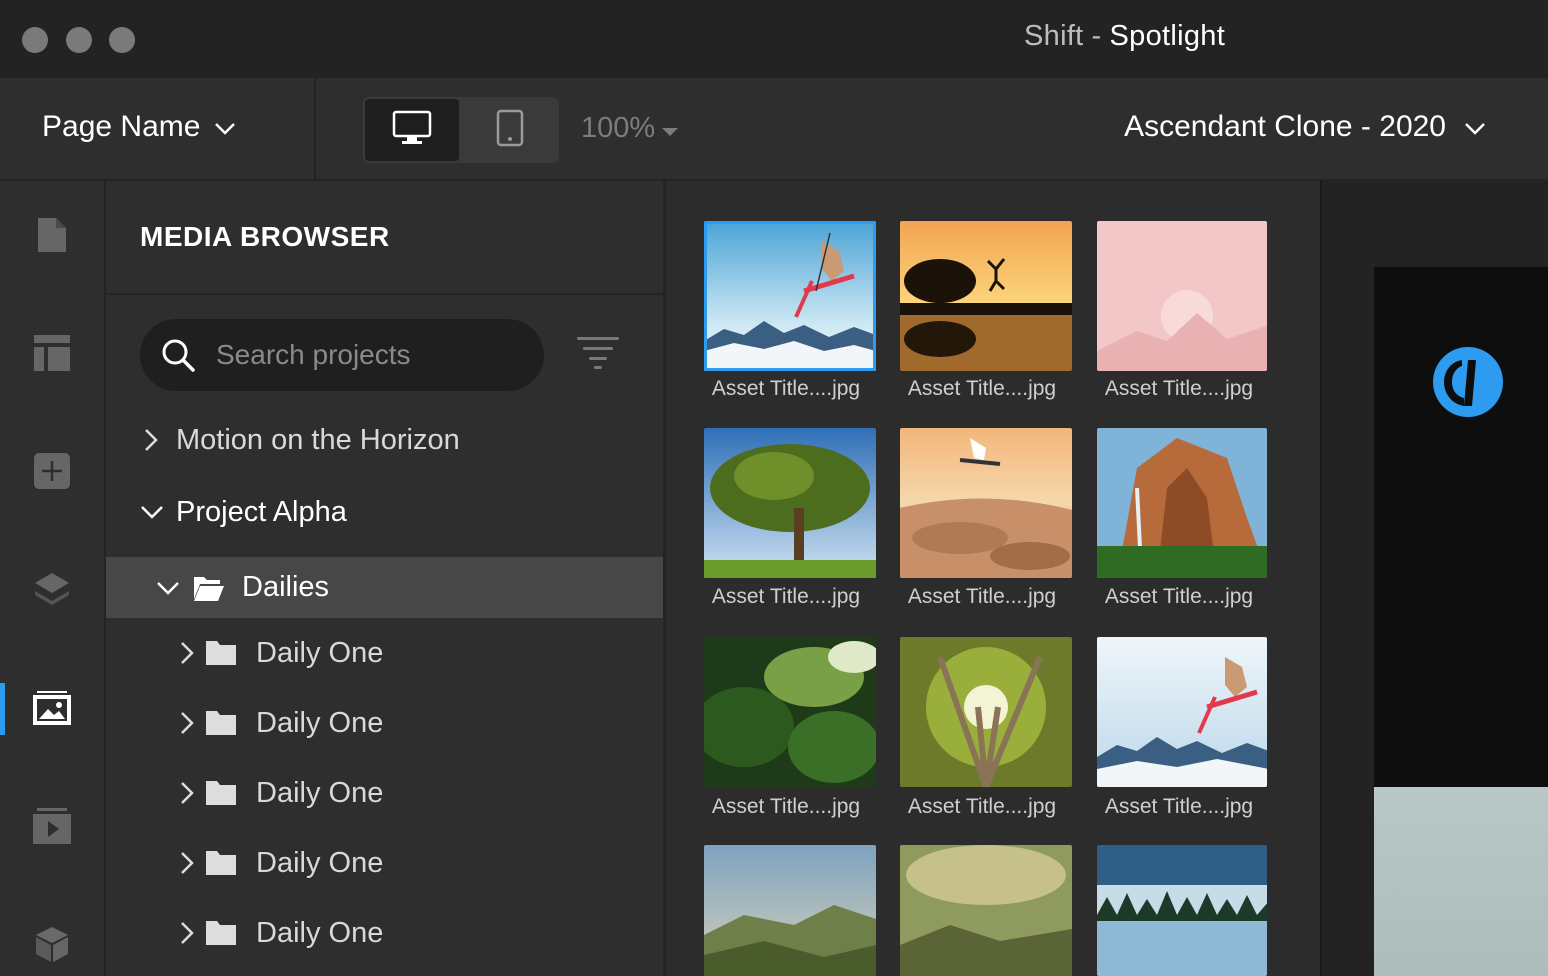  Describe the element at coordinates (79, 40) in the screenshot. I see `minimize-window-button` at that location.